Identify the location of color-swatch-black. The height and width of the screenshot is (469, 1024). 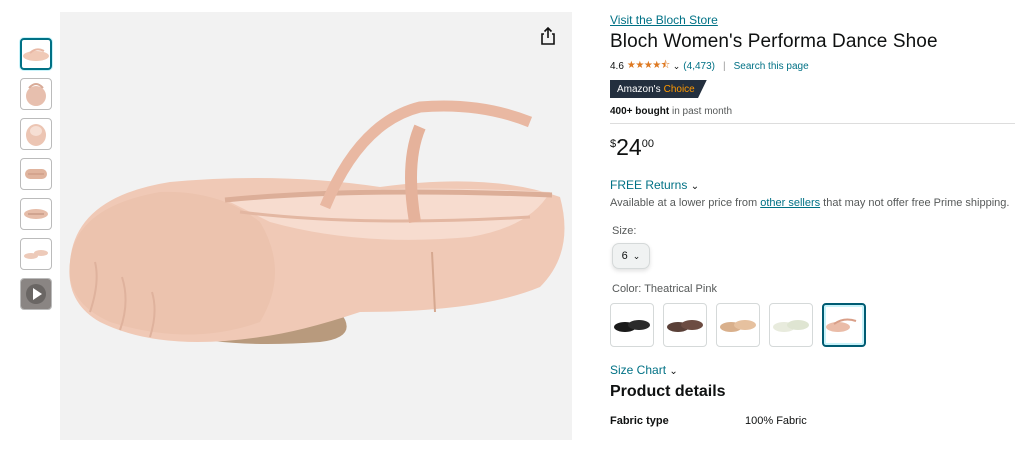
(632, 325).